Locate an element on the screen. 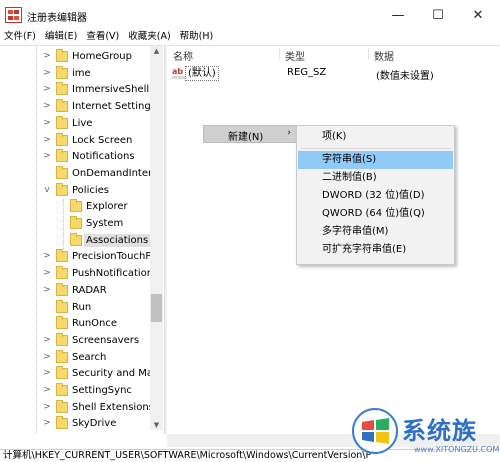 The width and height of the screenshot is (500, 462). expand-down-icon: v is located at coordinates (47, 190).